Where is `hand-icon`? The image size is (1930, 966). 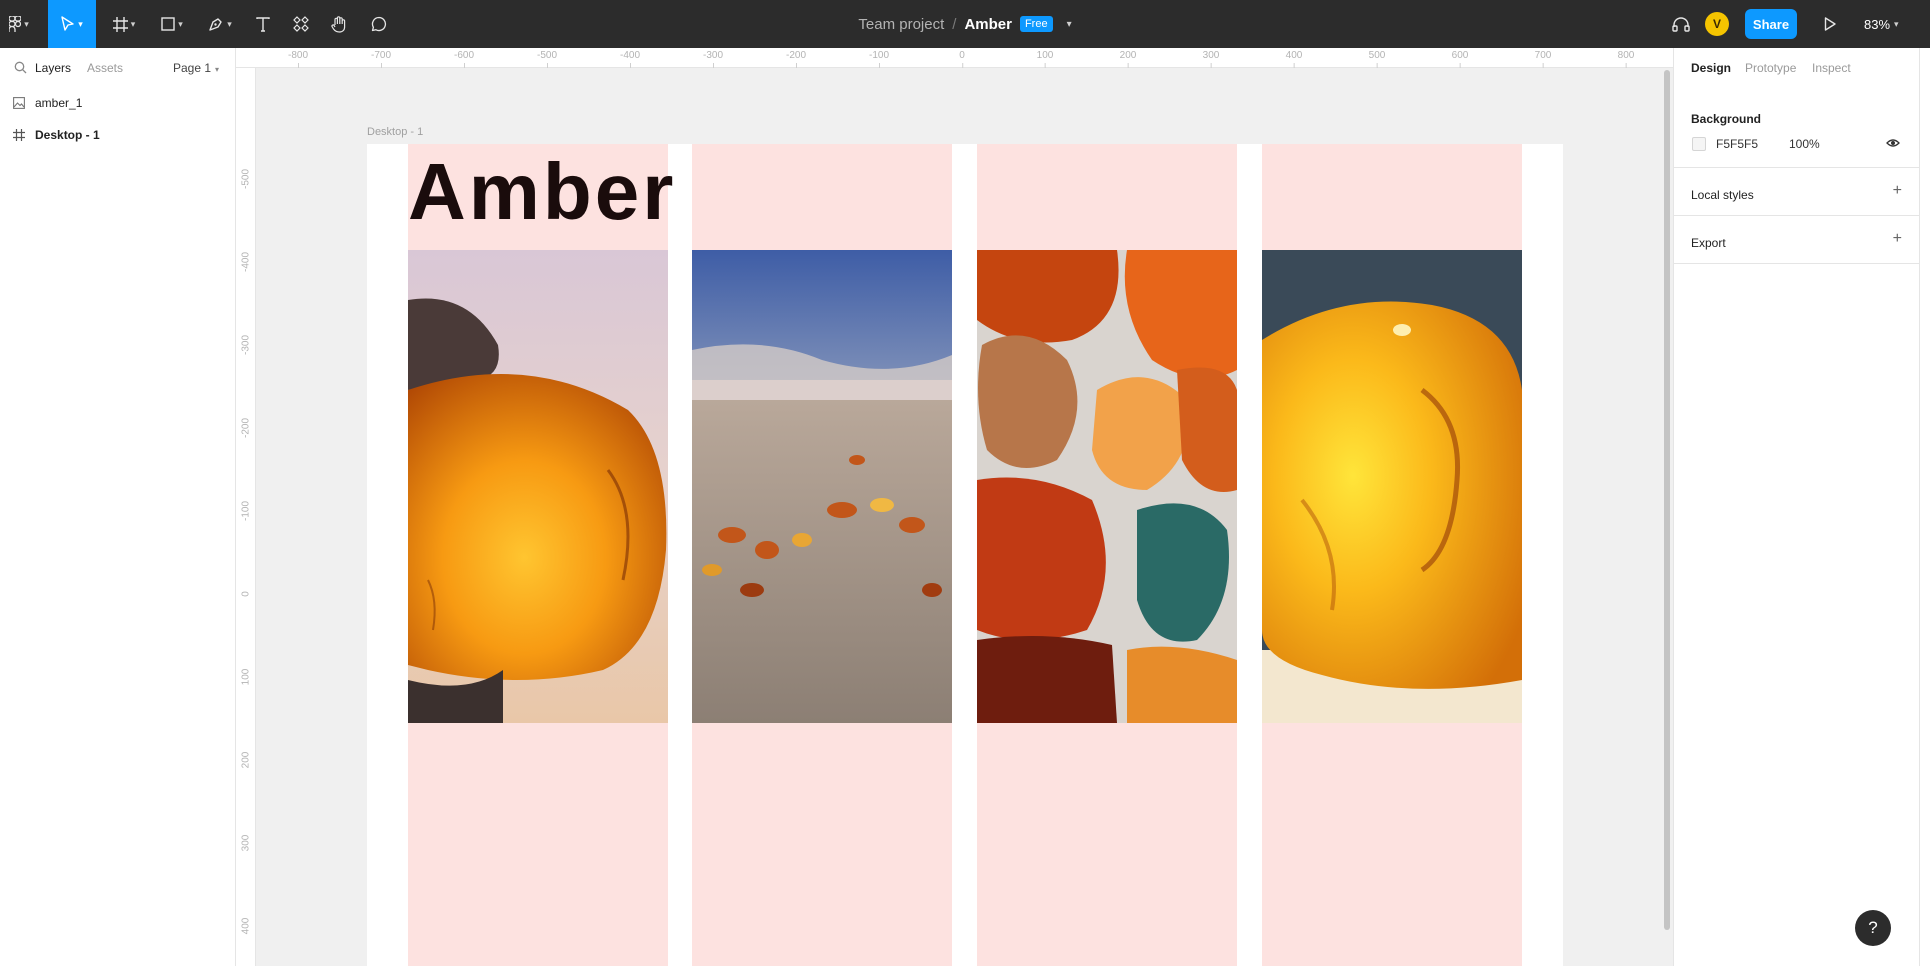
hand-icon is located at coordinates (338, 24).